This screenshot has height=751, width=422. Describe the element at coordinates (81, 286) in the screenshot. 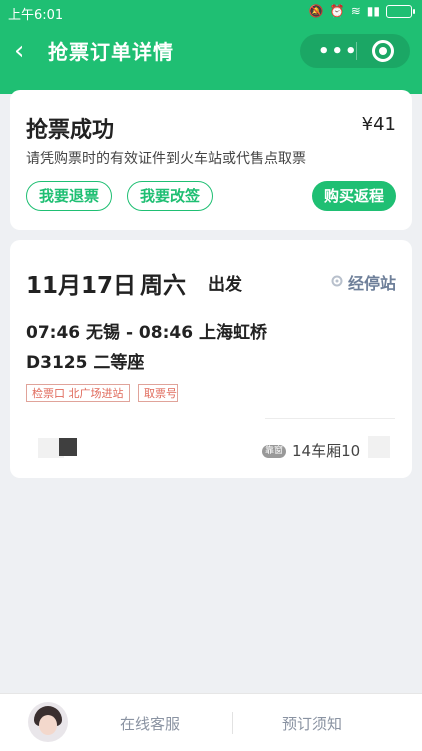

I see `trip-date: 11月17日` at that location.